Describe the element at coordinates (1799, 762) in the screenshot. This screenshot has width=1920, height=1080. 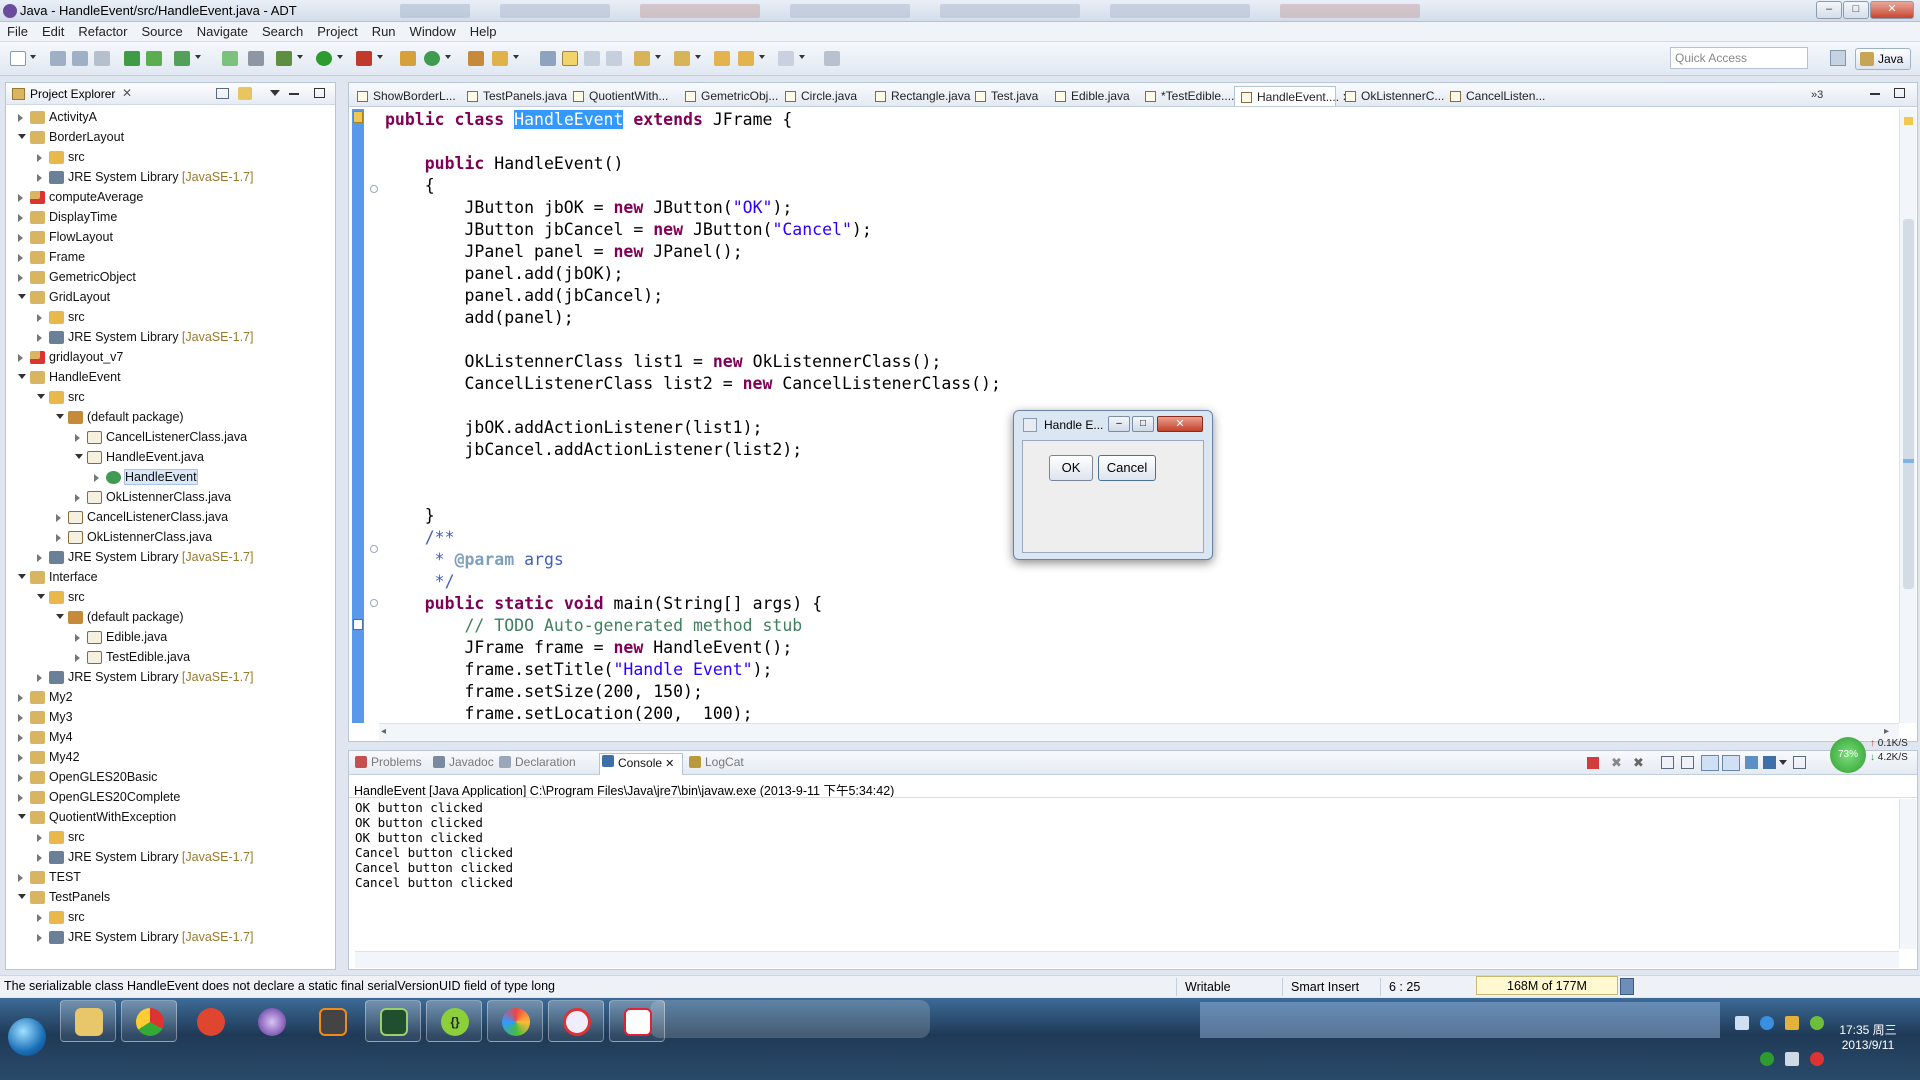
I see `open-console-icon` at that location.